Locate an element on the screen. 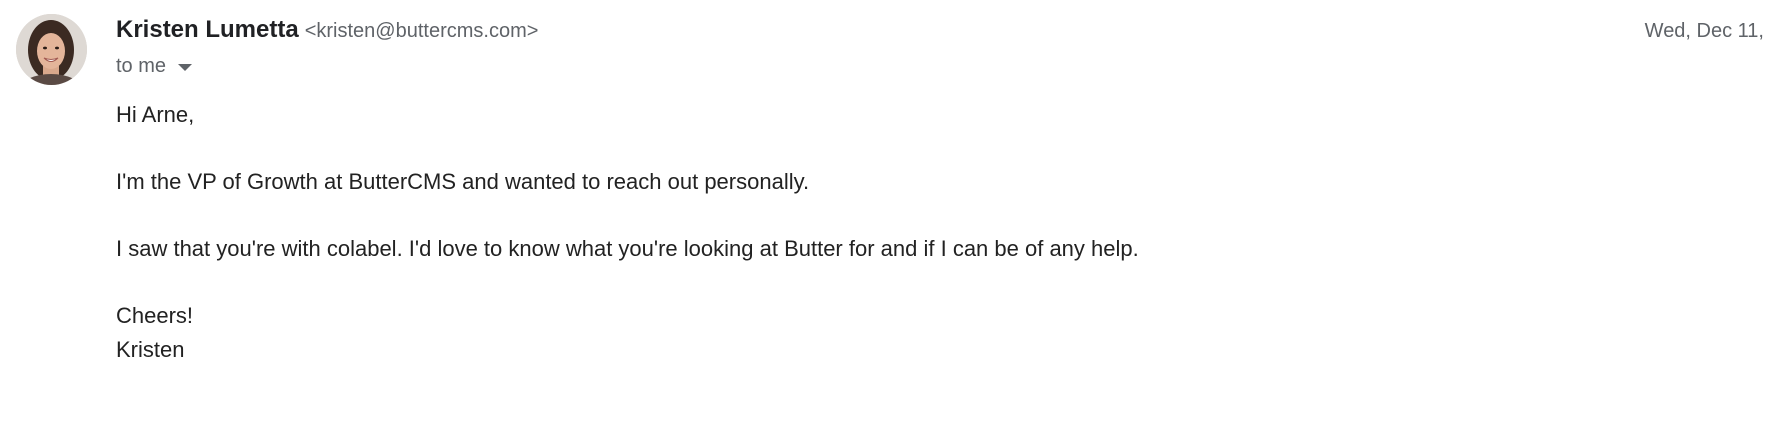  sender-email: <kristen@buttercms.com> is located at coordinates (421, 31).